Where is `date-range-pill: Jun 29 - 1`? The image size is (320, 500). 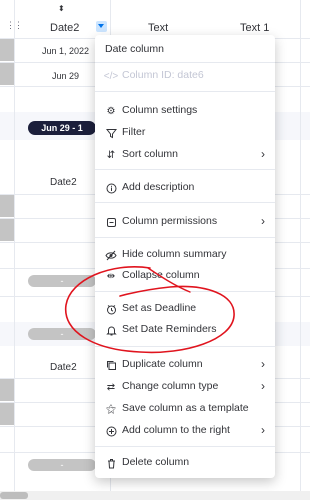 date-range-pill: Jun 29 - 1 is located at coordinates (62, 128).